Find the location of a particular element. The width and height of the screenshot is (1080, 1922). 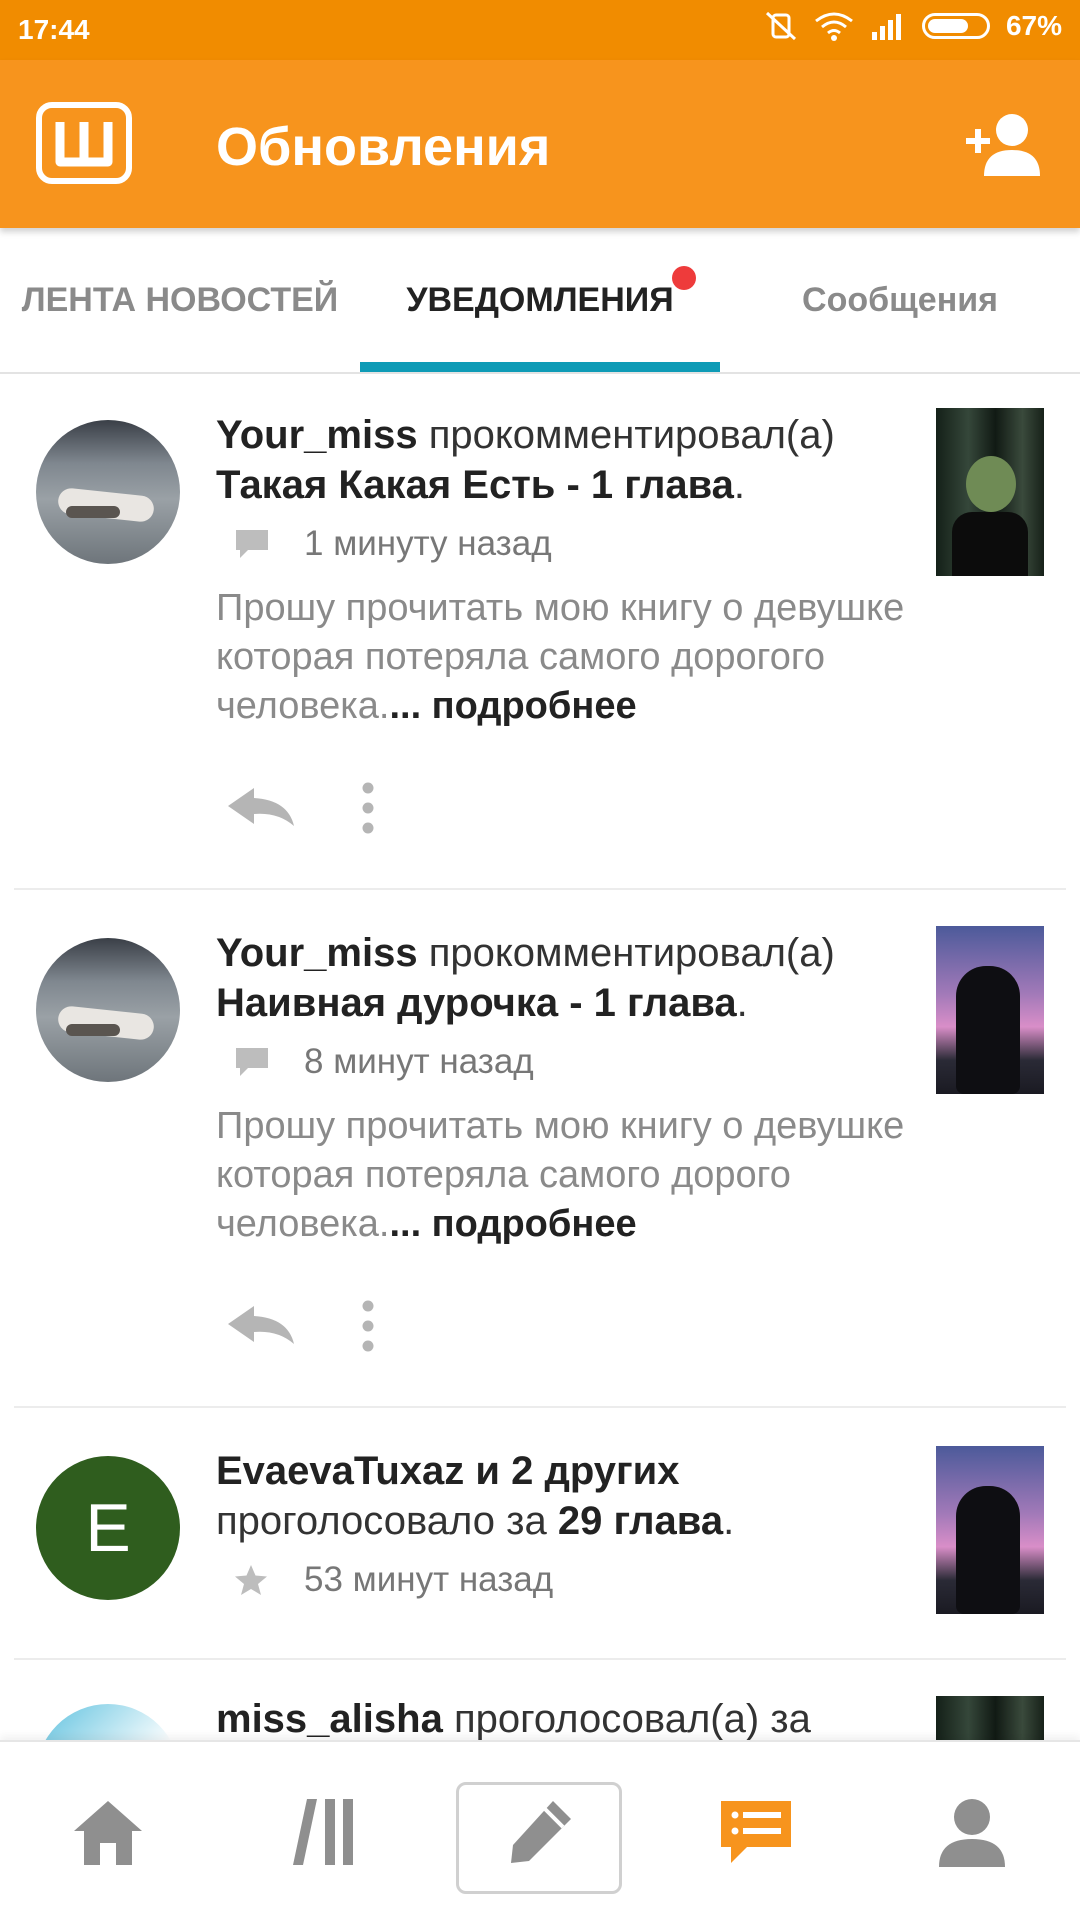

wattpad-logo-icon is located at coordinates (84, 143).